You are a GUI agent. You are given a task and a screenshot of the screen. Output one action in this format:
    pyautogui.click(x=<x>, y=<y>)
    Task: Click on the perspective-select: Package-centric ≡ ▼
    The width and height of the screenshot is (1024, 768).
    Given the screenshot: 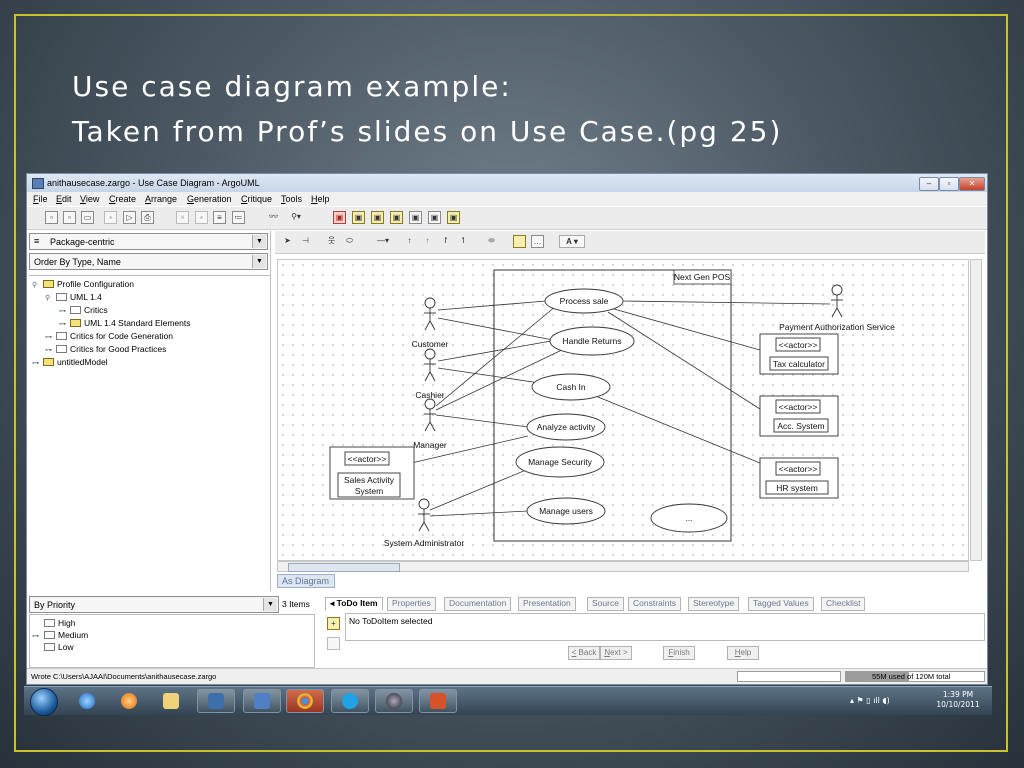 What is the action you would take?
    pyautogui.click(x=148, y=241)
    